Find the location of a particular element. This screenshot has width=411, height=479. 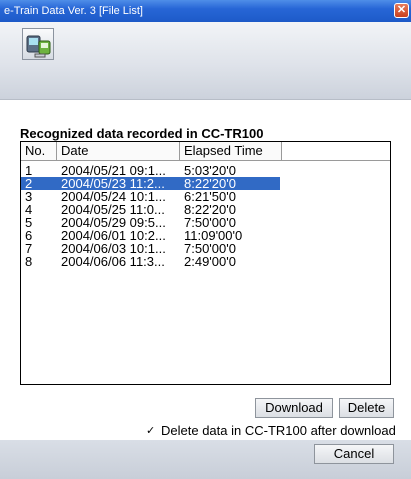

column-header-elapsed-time: Elapsed Time is located at coordinates (231, 151).